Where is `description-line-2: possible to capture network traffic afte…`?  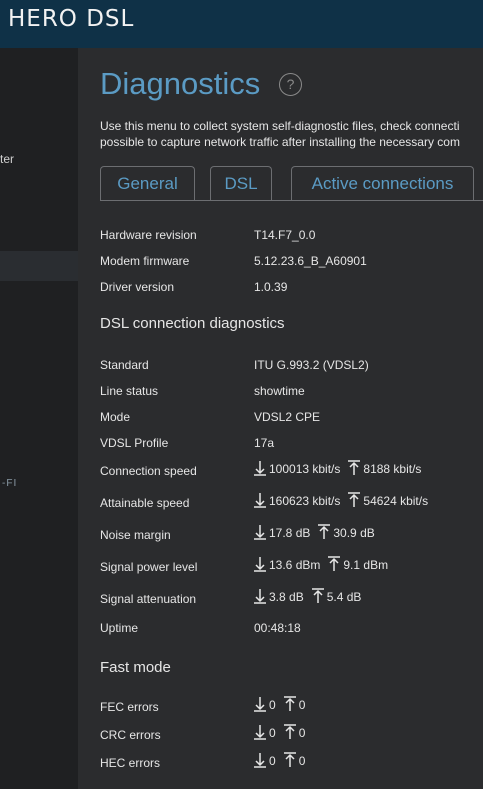 description-line-2: possible to capture network traffic afte… is located at coordinates (280, 142).